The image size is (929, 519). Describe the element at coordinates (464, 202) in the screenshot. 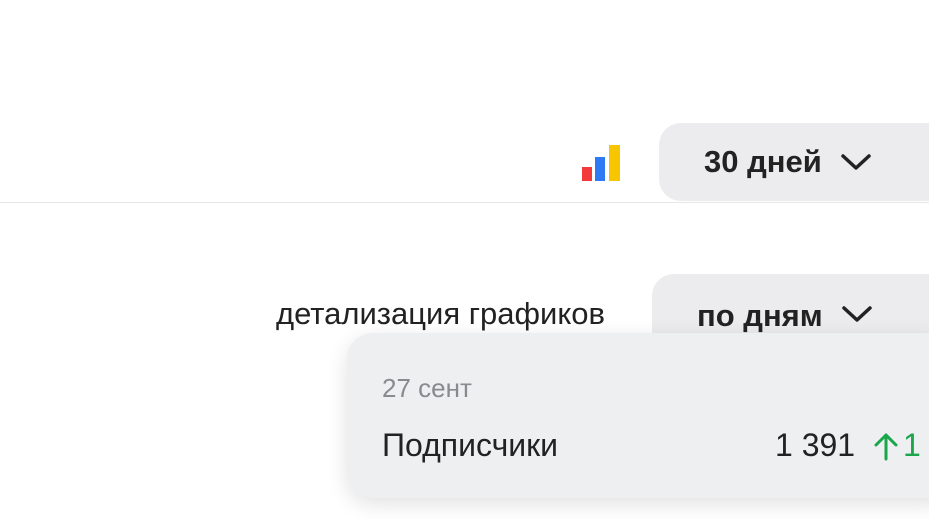

I see `header-divider` at that location.